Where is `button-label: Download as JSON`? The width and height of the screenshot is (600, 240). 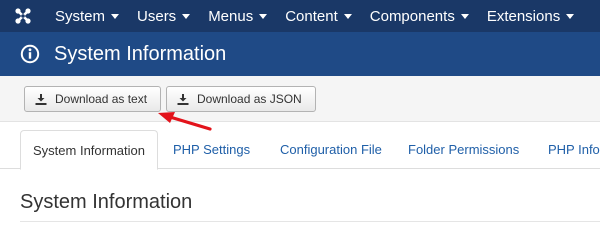 button-label: Download as JSON is located at coordinates (249, 99).